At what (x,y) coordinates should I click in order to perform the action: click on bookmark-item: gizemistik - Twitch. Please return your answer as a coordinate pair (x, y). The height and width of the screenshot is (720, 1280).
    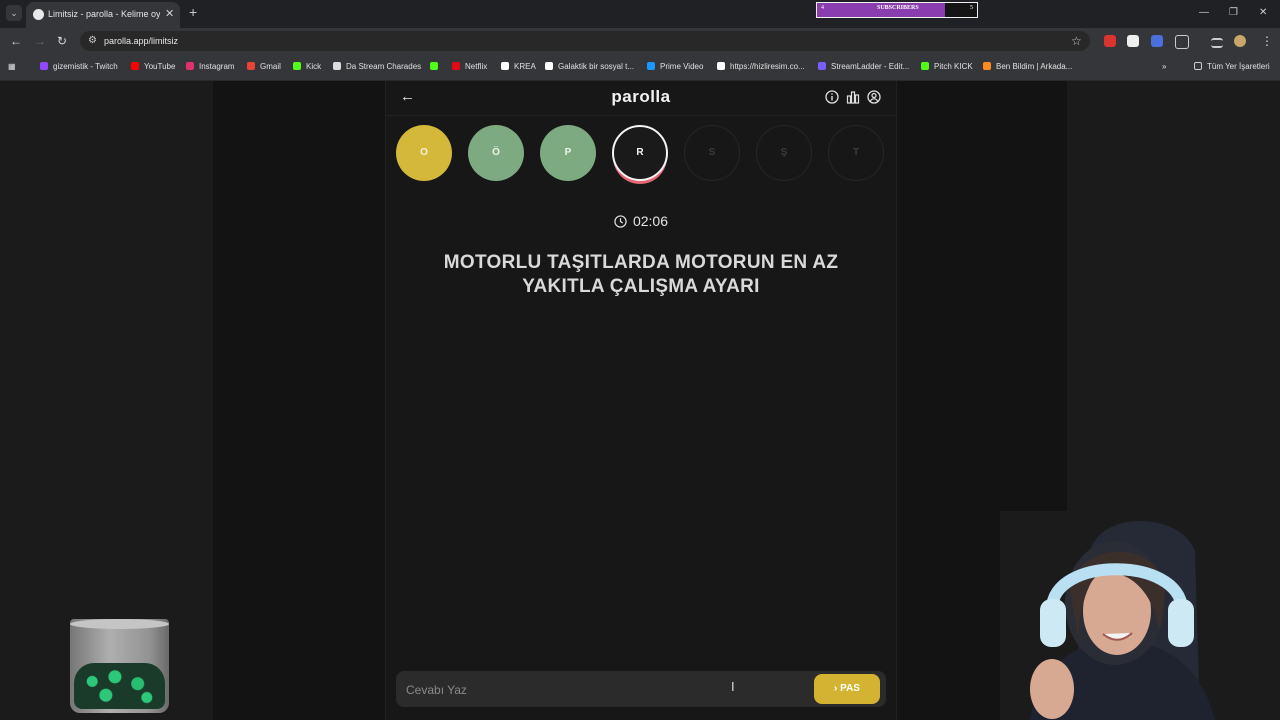
    Looking at the image, I should click on (79, 66).